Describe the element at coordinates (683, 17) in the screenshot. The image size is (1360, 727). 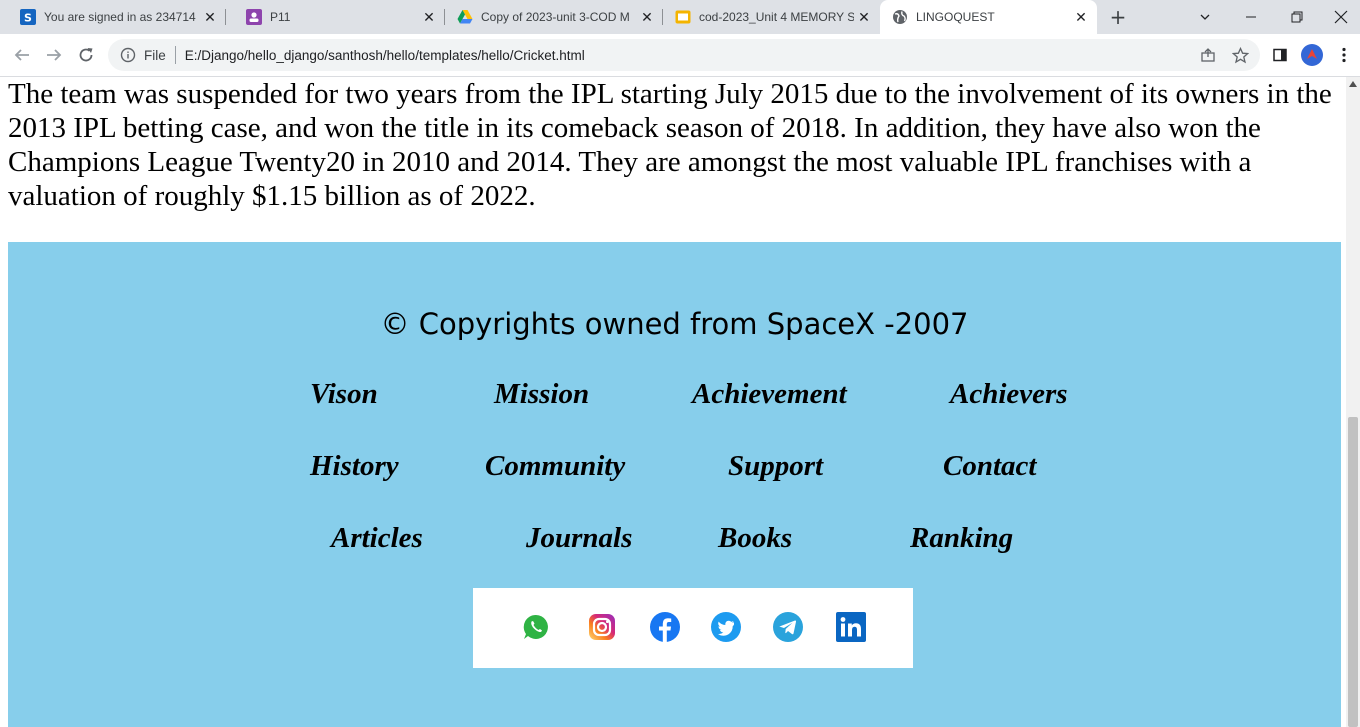
I see `google-slides-icon` at that location.